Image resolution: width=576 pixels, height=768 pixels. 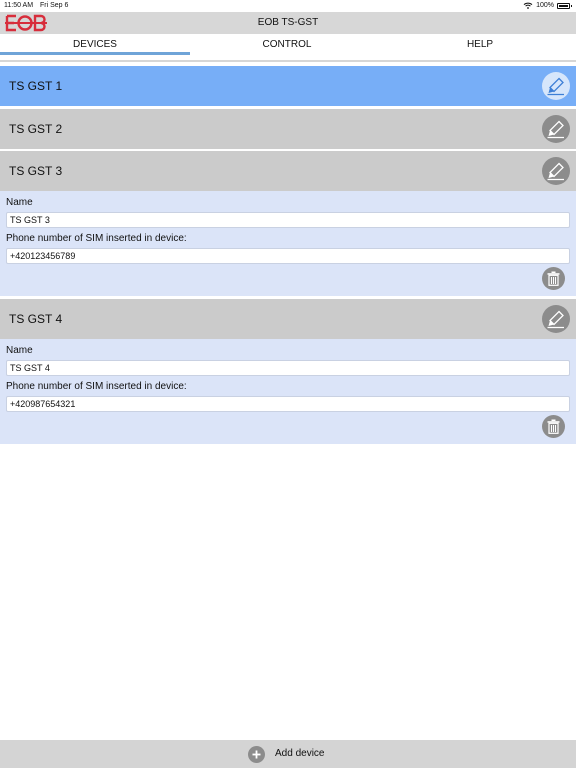 I want to click on add-device-icon-button, so click(x=256, y=754).